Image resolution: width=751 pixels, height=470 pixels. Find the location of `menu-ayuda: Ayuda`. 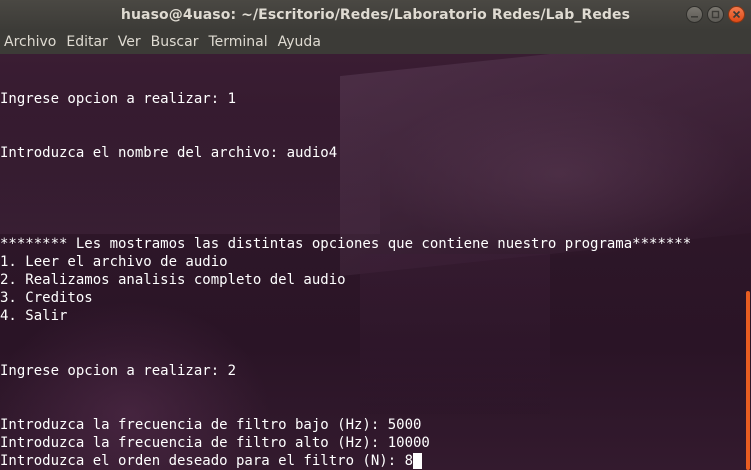

menu-ayuda: Ayuda is located at coordinates (299, 42).